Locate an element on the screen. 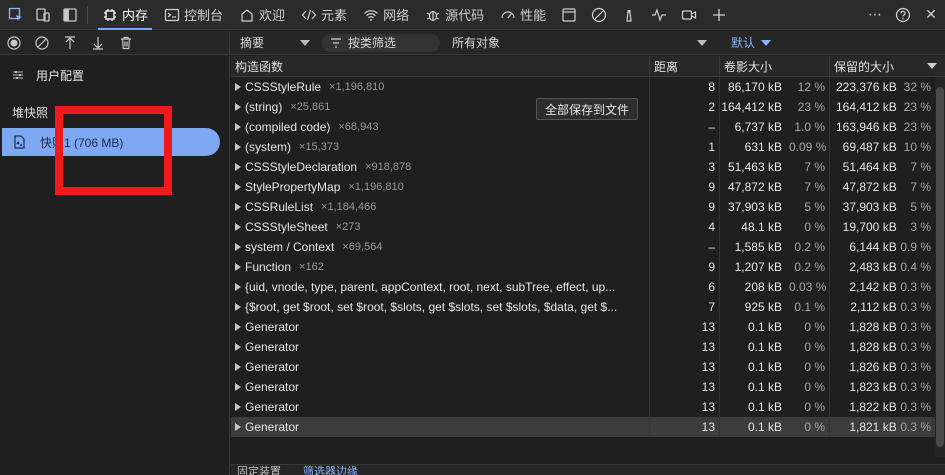 The height and width of the screenshot is (475, 945). table-row: Function ×162 9 1,207 kB 0.2 % 2,483 kB 0.4 % is located at coordinates (588, 267).